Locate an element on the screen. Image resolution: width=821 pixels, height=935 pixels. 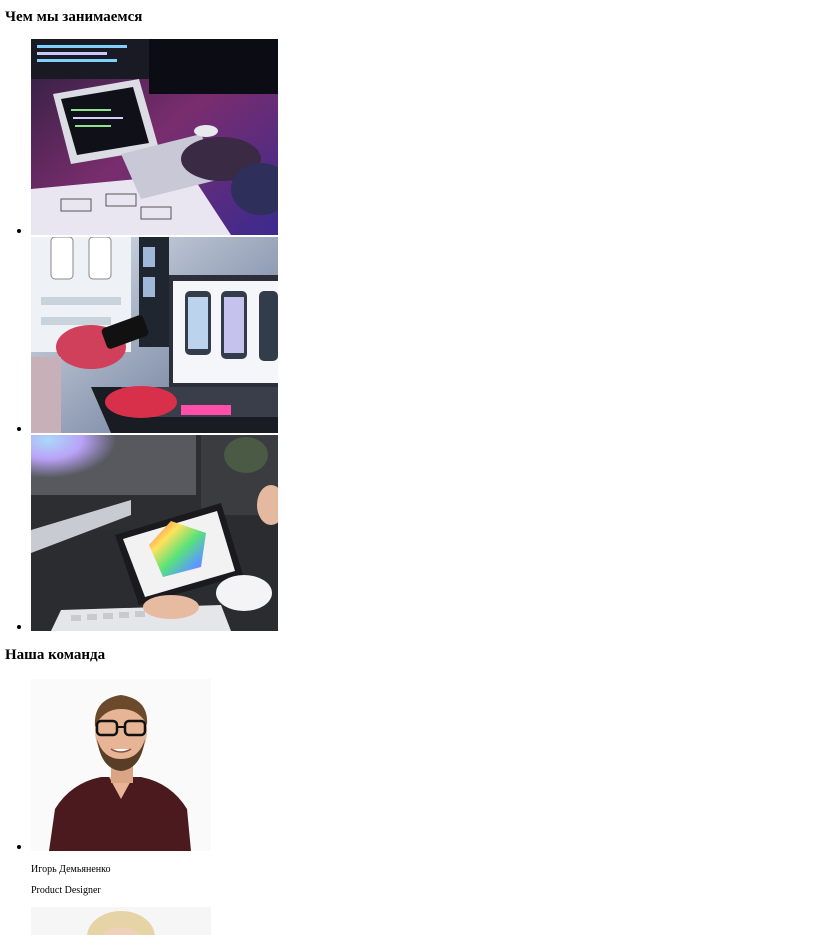
services-heading: Чем мы занимаемся is located at coordinates (74, 17).